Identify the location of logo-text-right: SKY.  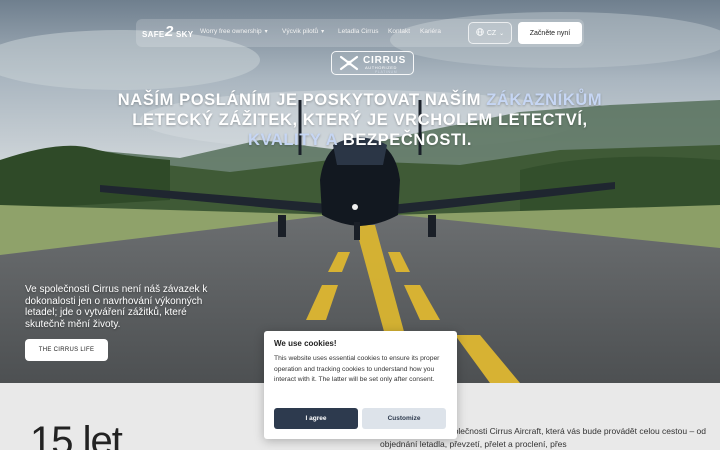
(185, 34).